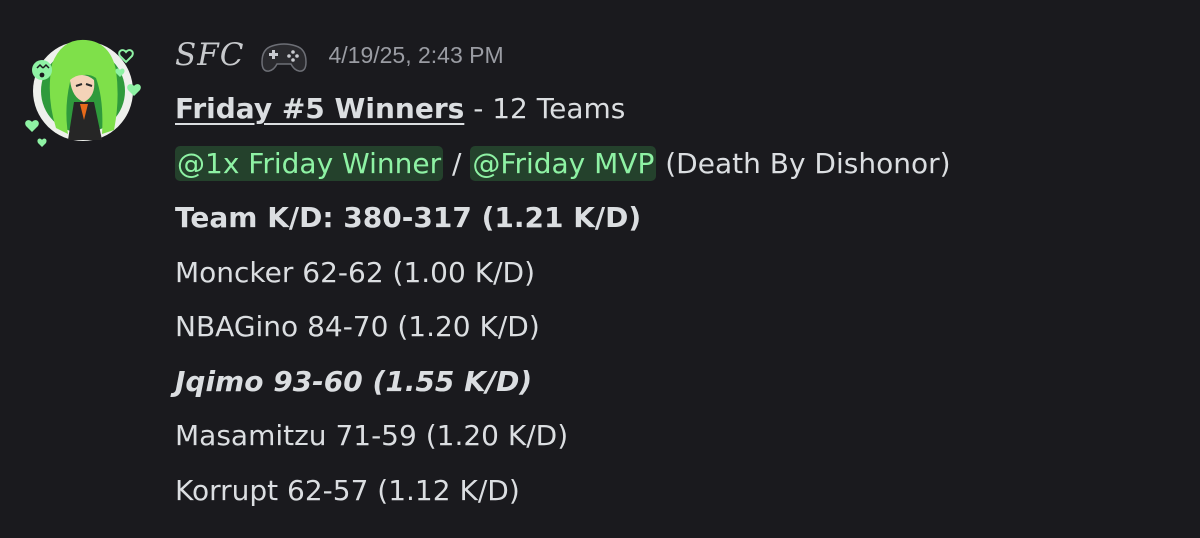  Describe the element at coordinates (357, 326) in the screenshot. I see `player-line: NBAGino 84-70 (1.20 K/D)` at that location.